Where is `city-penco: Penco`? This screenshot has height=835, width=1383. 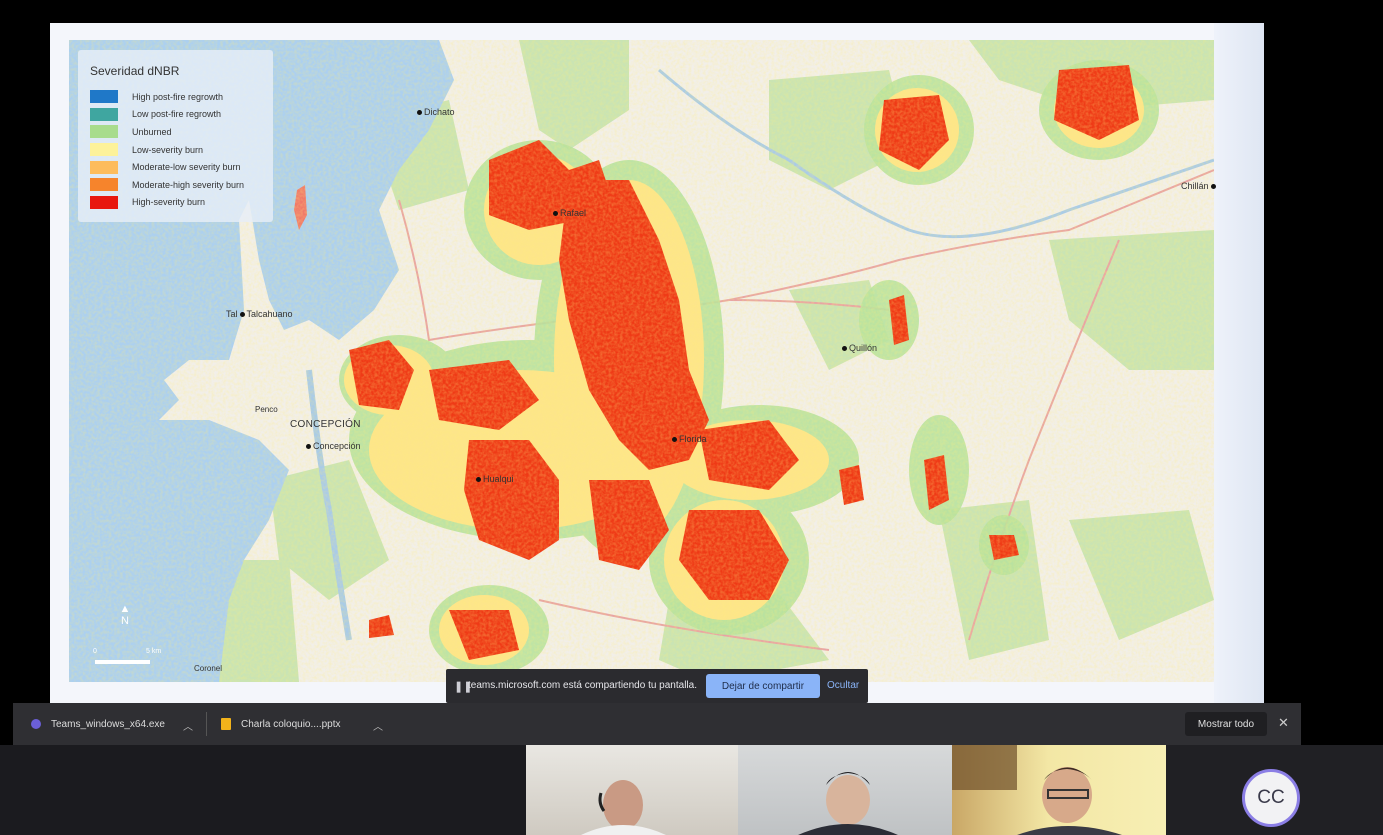 city-penco: Penco is located at coordinates (266, 409).